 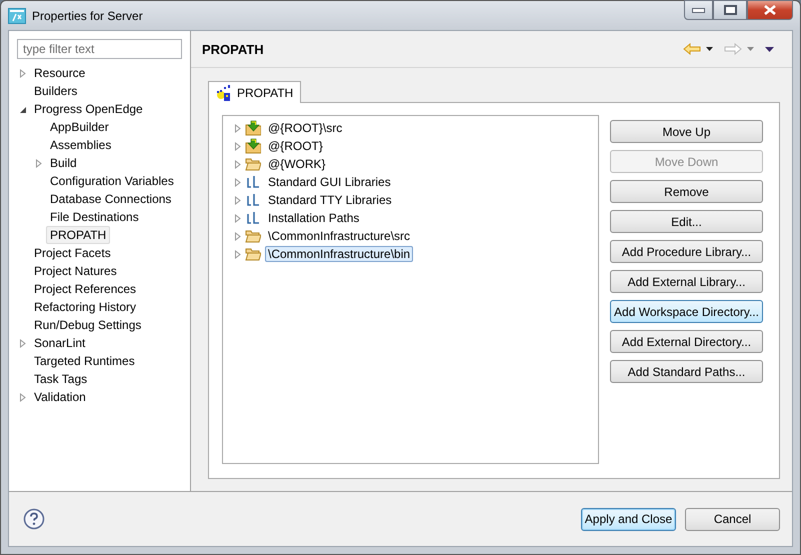 What do you see at coordinates (72, 253) in the screenshot?
I see `sidebar-item: Project Facets` at bounding box center [72, 253].